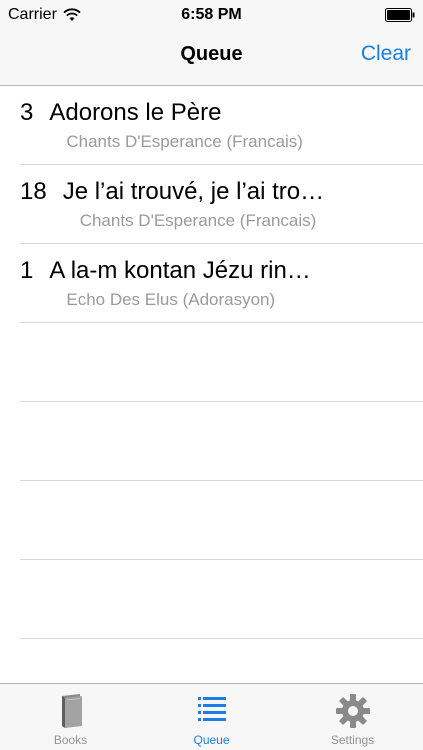 The width and height of the screenshot is (423, 750). Describe the element at coordinates (211, 54) in the screenshot. I see `page-title: Queue` at that location.